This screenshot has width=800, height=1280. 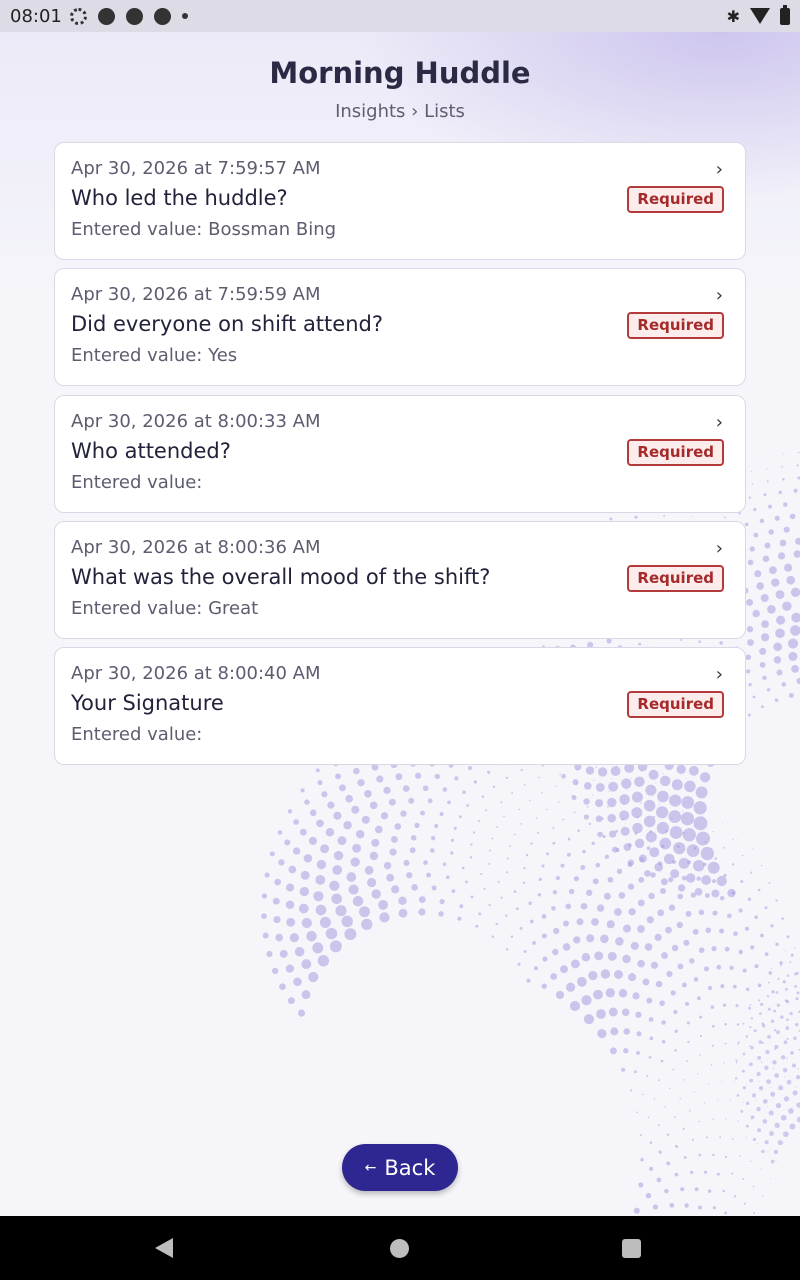 I want to click on nav-back-icon, so click(x=164, y=1248).